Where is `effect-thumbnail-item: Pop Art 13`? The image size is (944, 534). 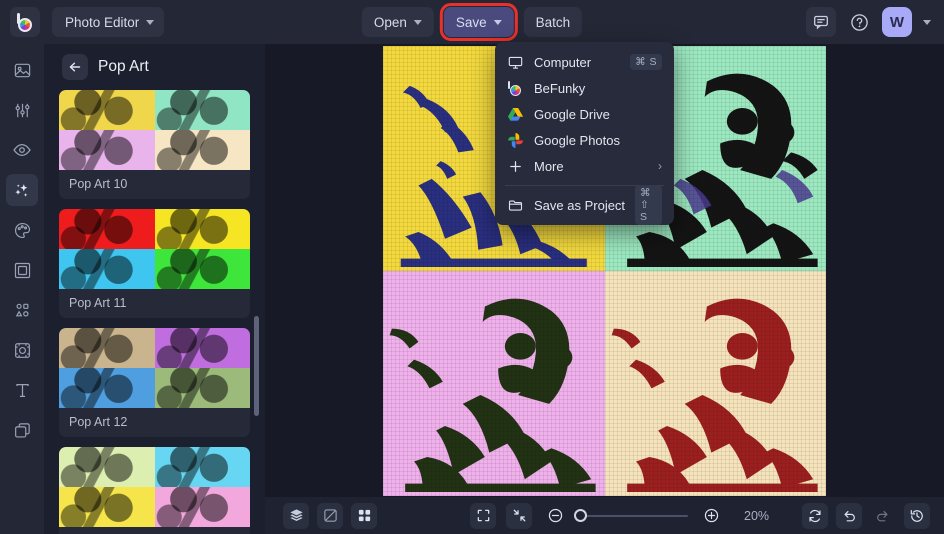
effect-thumbnail-item: Pop Art 13 is located at coordinates (154, 490).